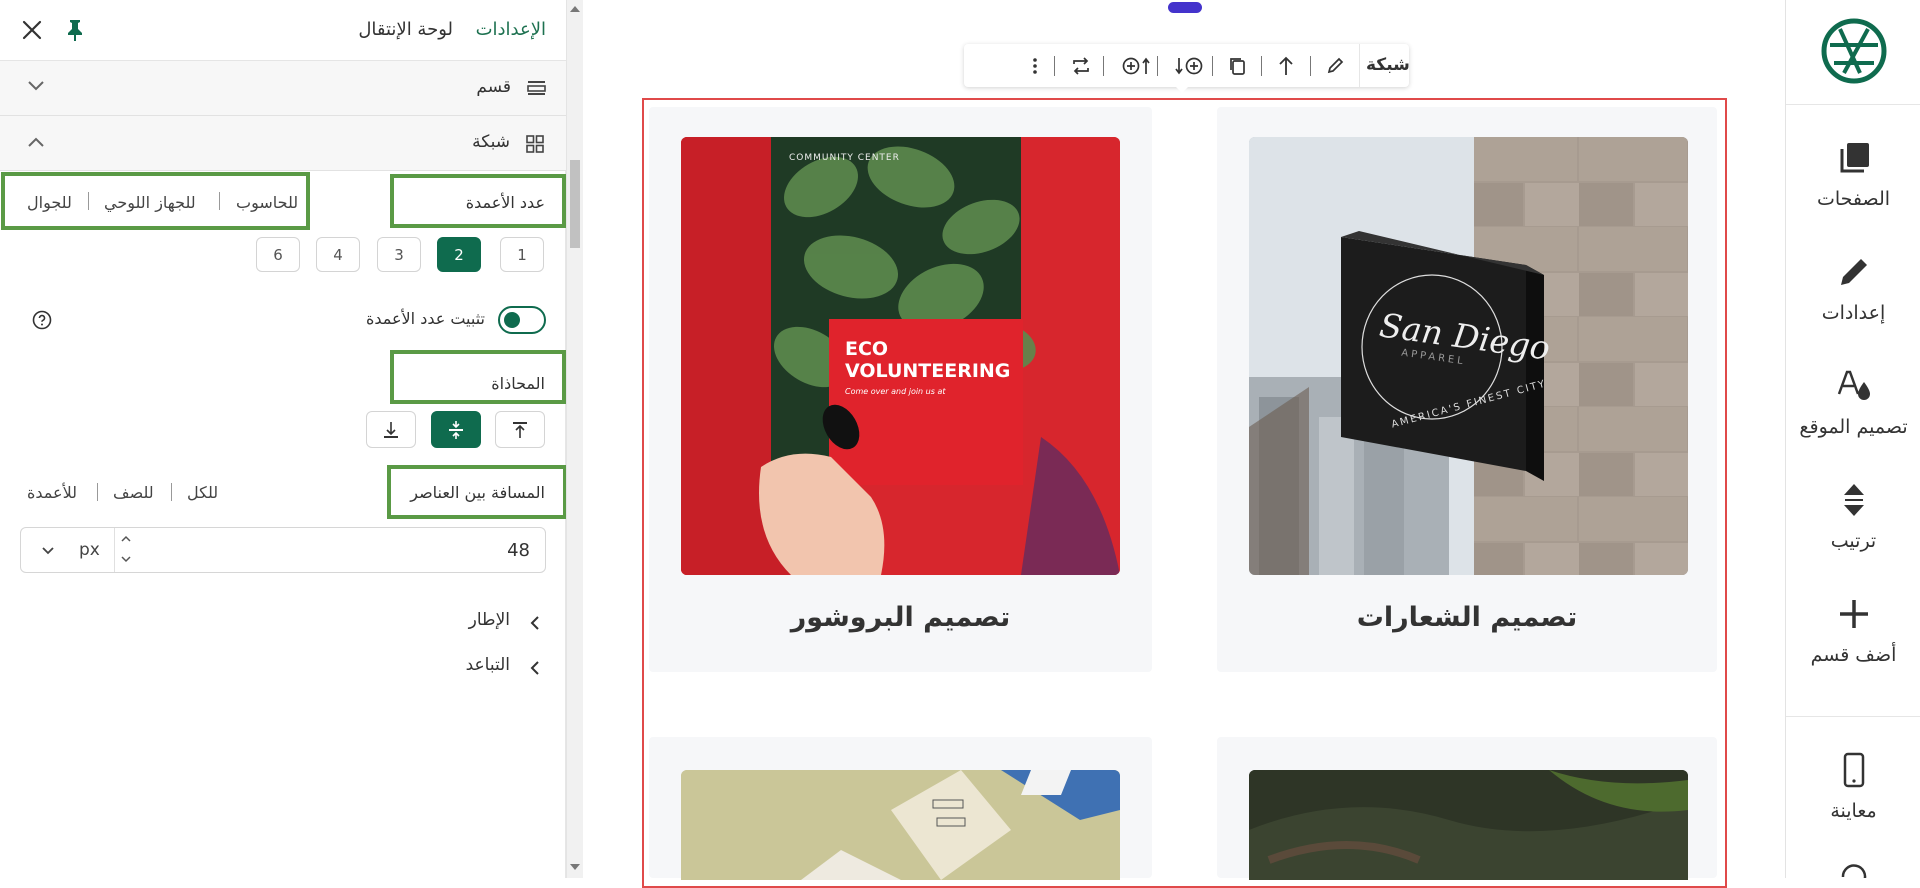  I want to click on align-top-icon, so click(520, 429).